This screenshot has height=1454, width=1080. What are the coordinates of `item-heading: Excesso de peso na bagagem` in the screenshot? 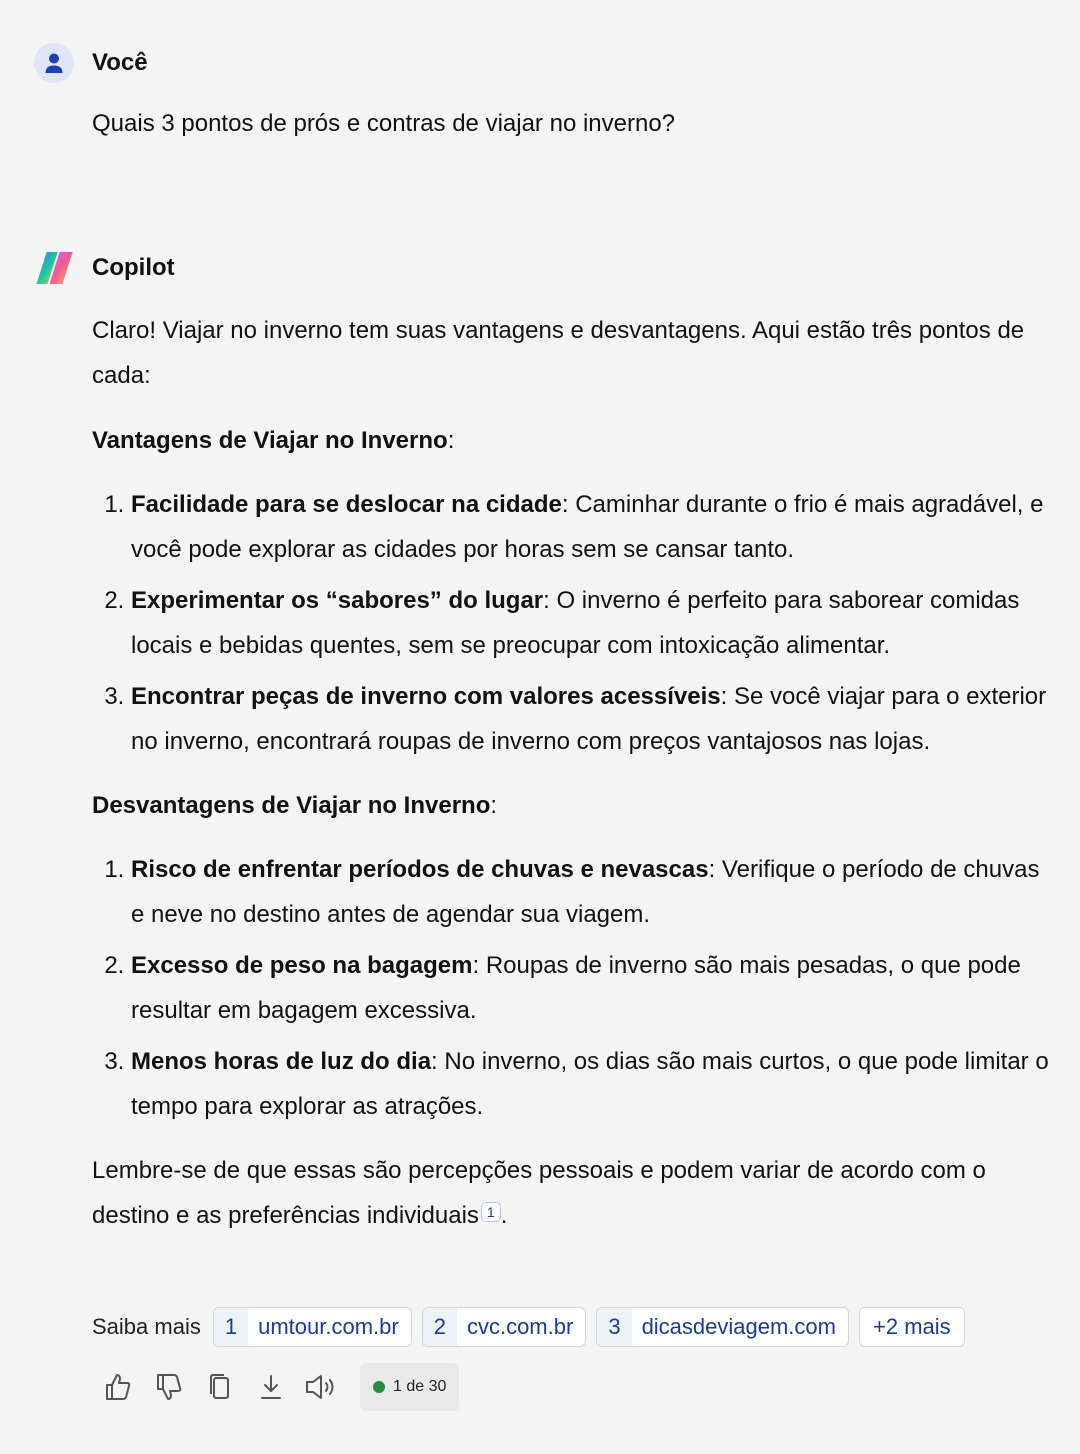 It's located at (302, 965).